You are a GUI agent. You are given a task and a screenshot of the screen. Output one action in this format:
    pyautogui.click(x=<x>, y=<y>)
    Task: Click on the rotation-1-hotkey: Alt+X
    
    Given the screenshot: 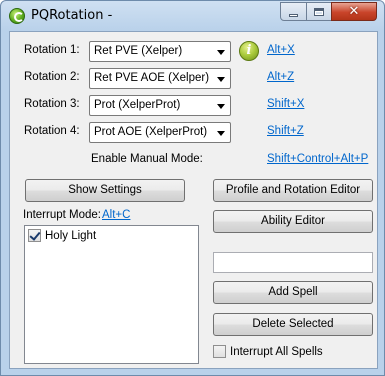 What is the action you would take?
    pyautogui.click(x=281, y=50)
    